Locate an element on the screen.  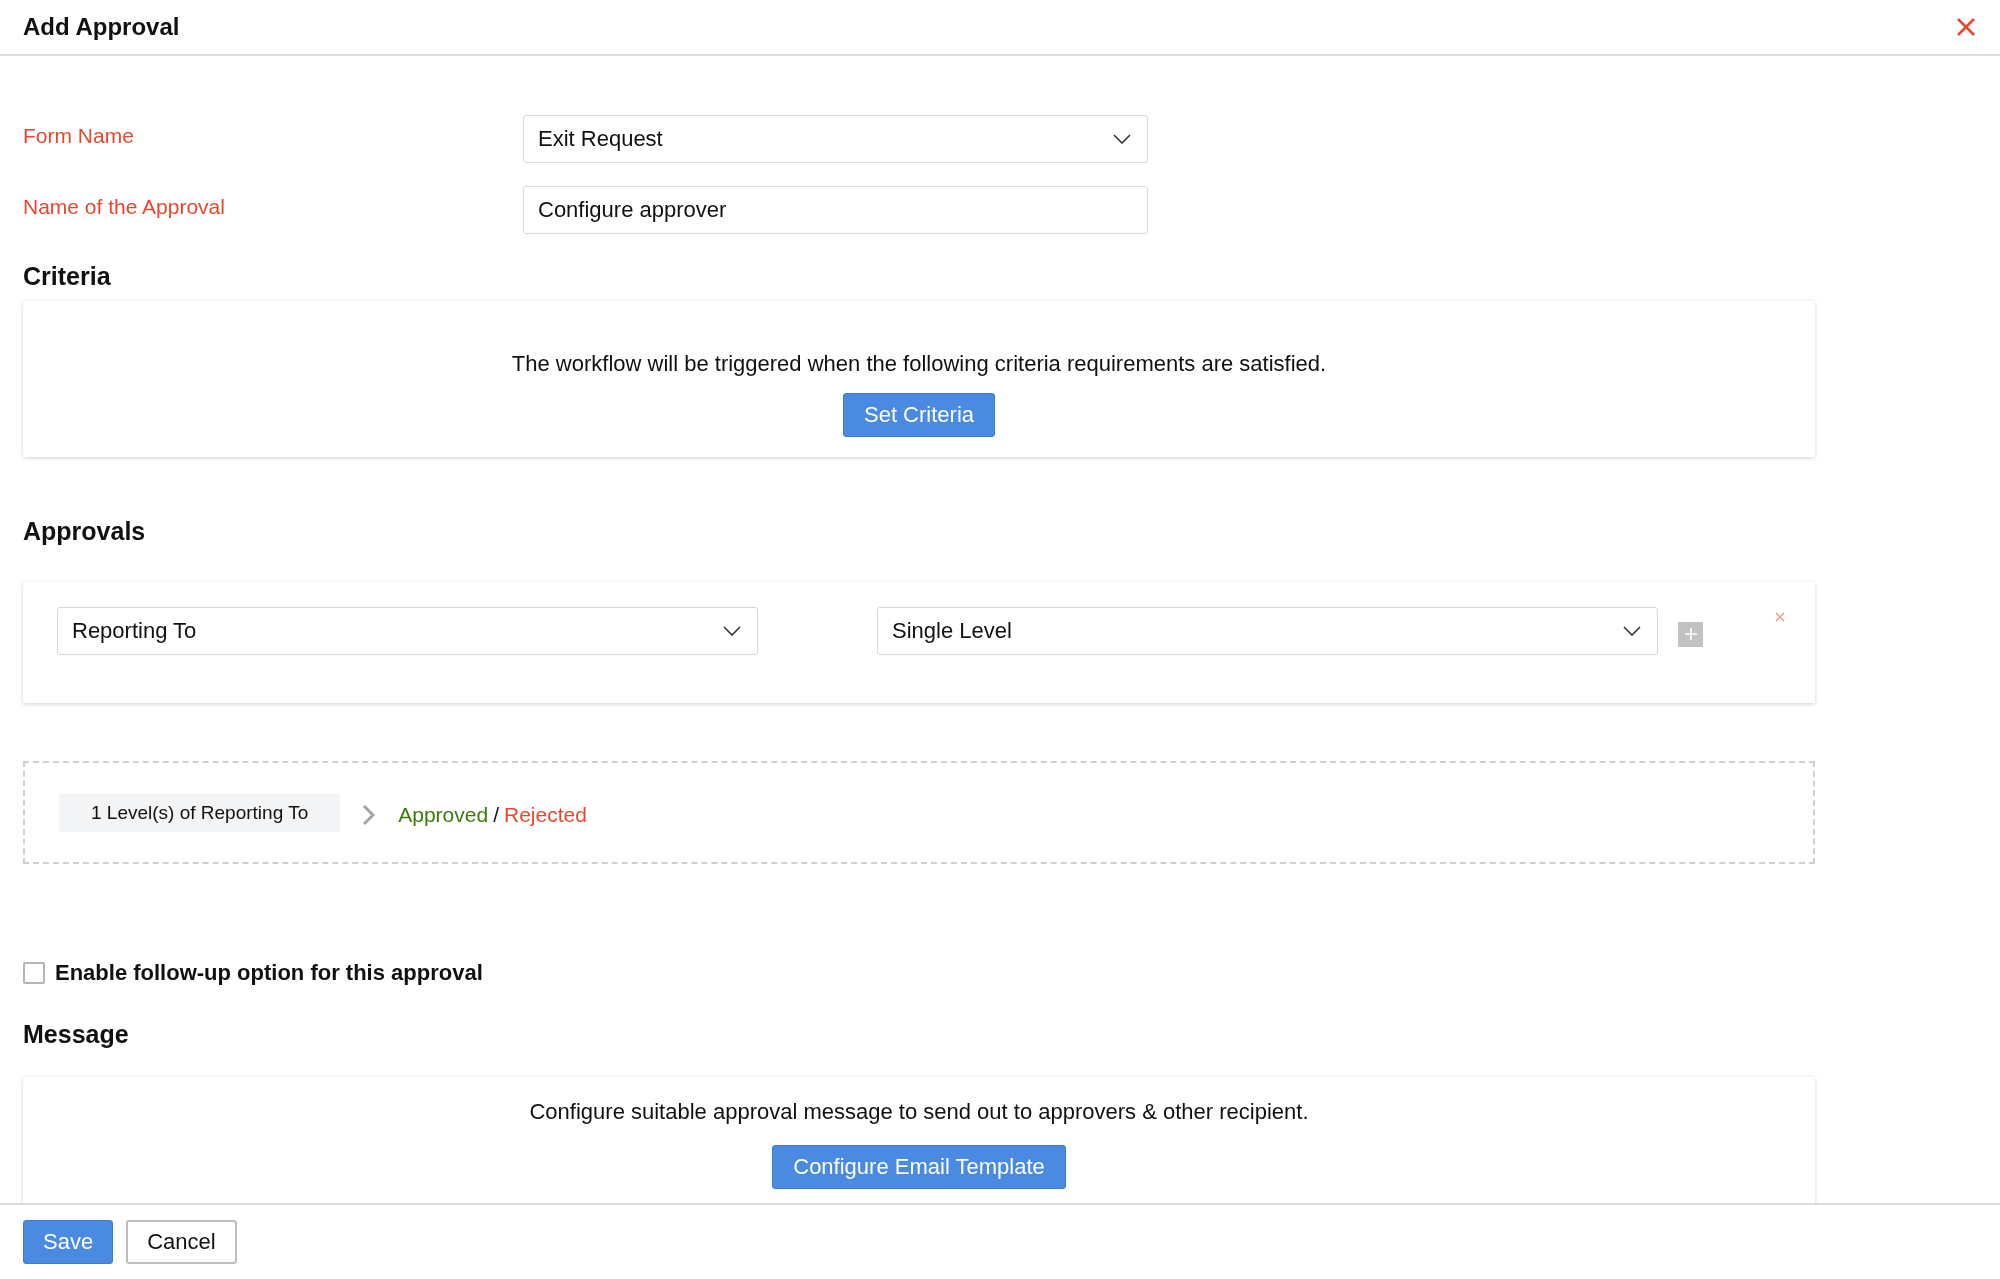
approved-label: Approved is located at coordinates (443, 814).